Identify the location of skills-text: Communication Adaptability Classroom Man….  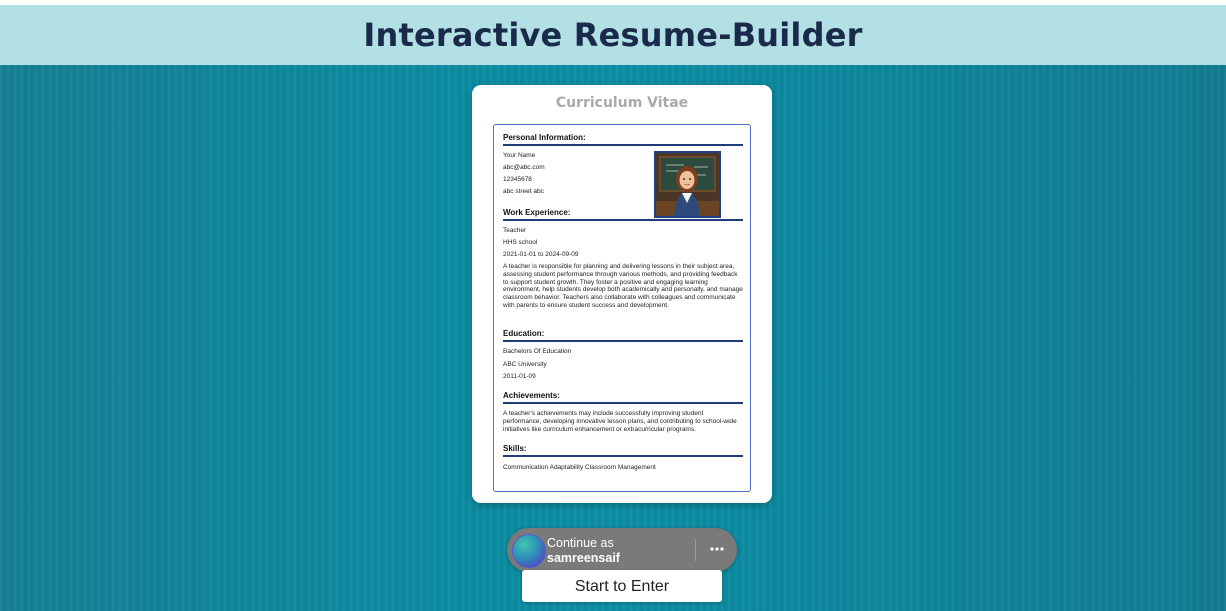
(579, 467).